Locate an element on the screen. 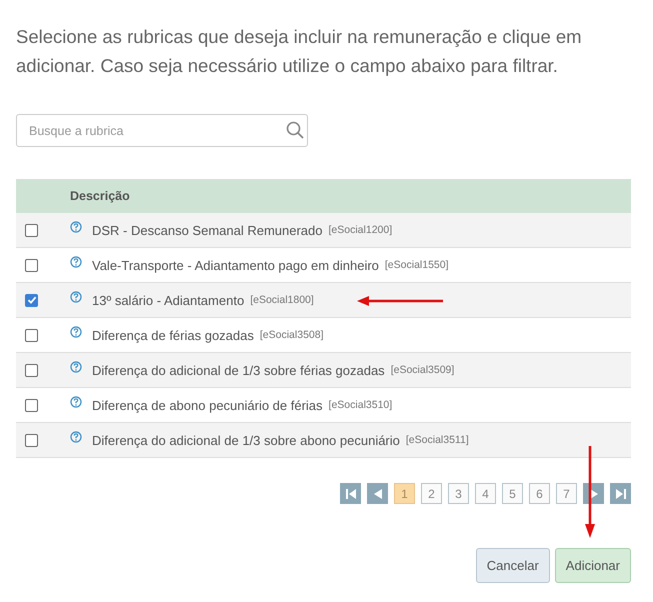  item-code: [eSocial3511] is located at coordinates (437, 440).